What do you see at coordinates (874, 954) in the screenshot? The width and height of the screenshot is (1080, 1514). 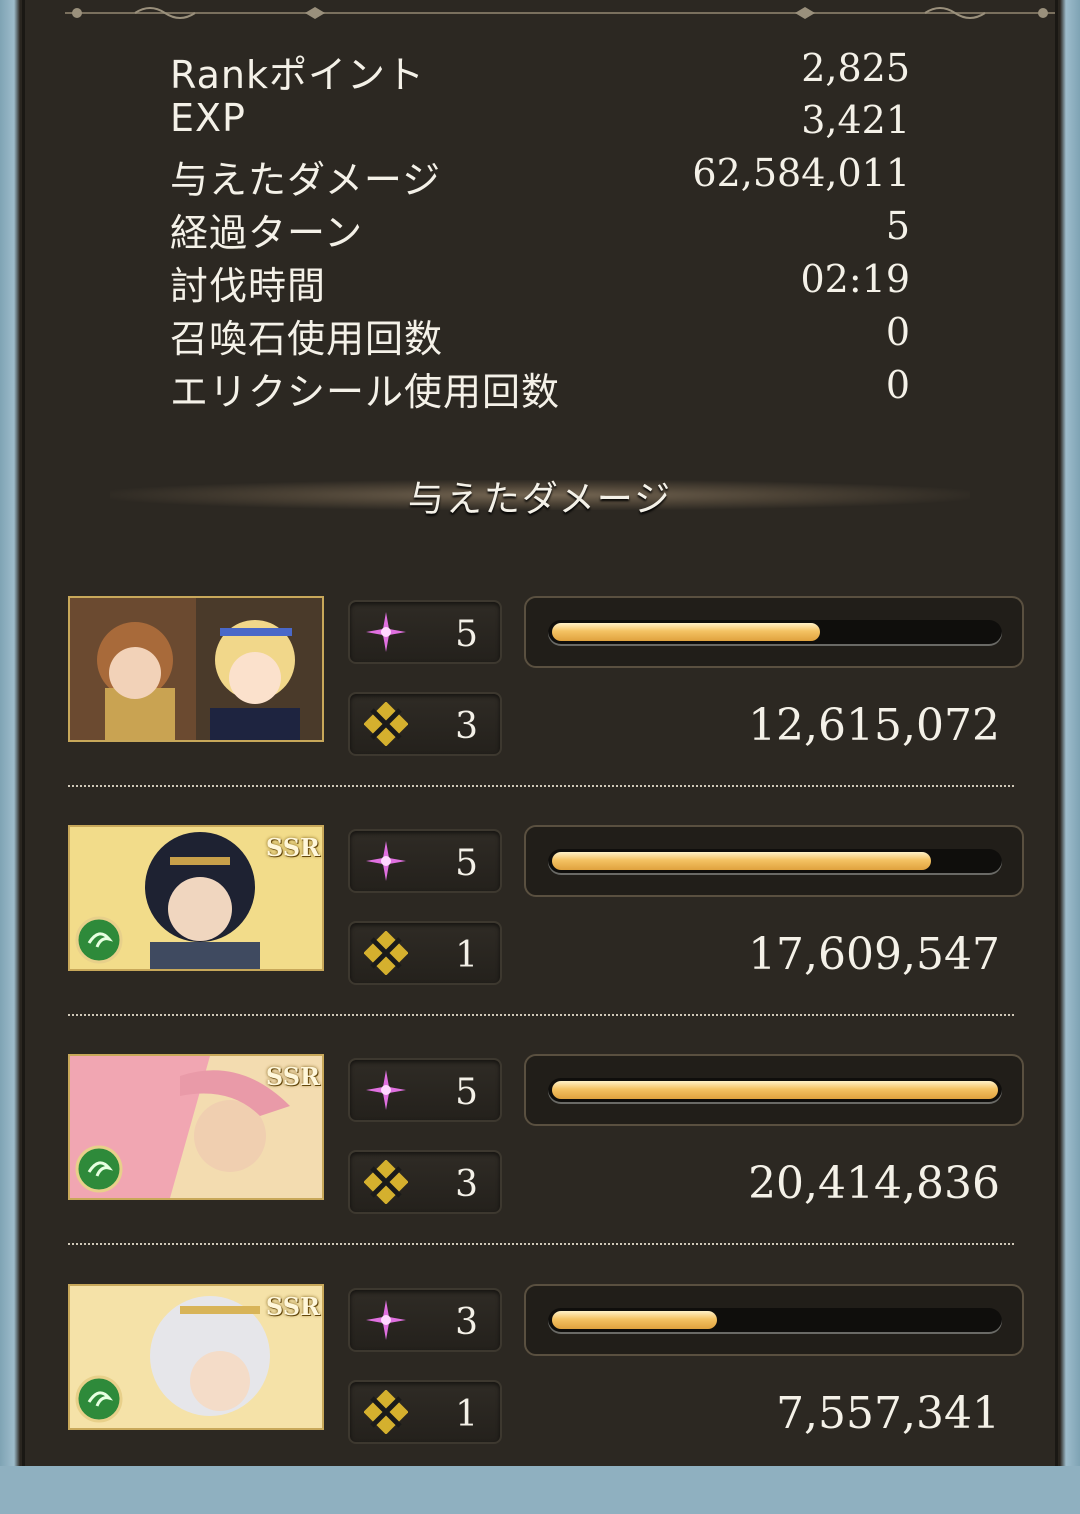 I see `member-damage: 17,609,547` at bounding box center [874, 954].